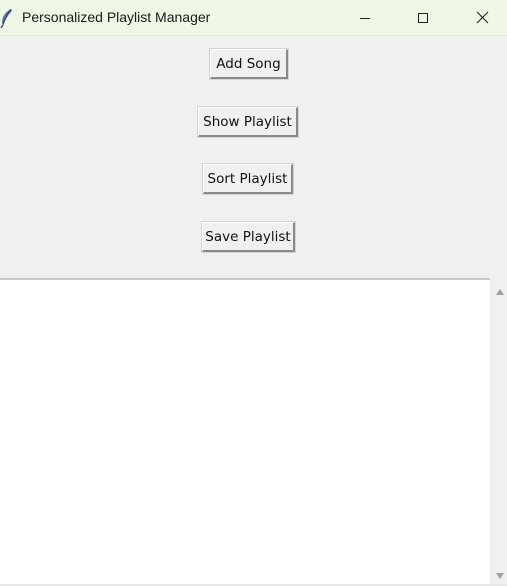 Image resolution: width=507 pixels, height=586 pixels. I want to click on triangle-down-icon, so click(500, 574).